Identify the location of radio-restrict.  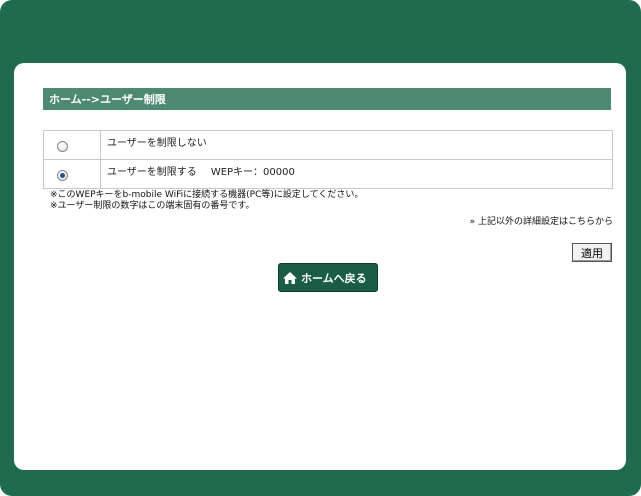
(62, 175).